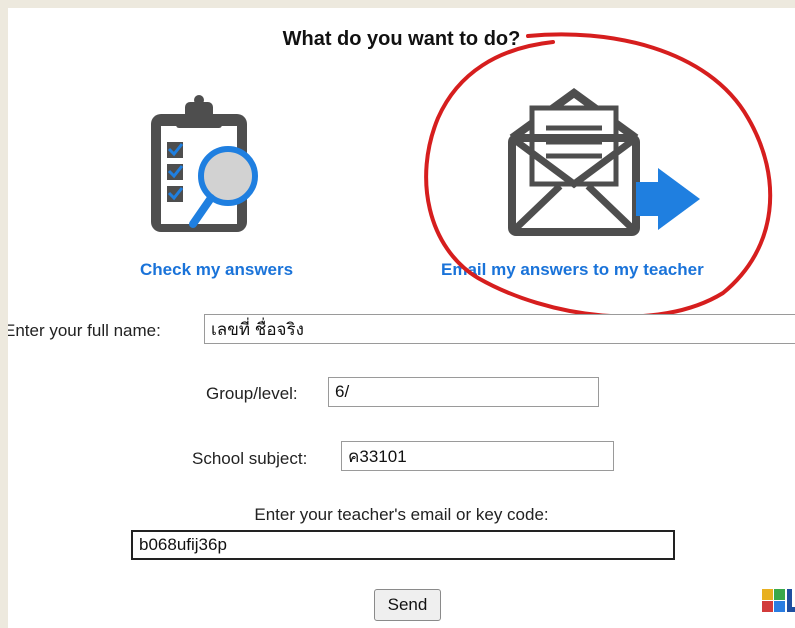 This screenshot has height=628, width=795. I want to click on full-name-label: Enter your full name:, so click(84, 330).